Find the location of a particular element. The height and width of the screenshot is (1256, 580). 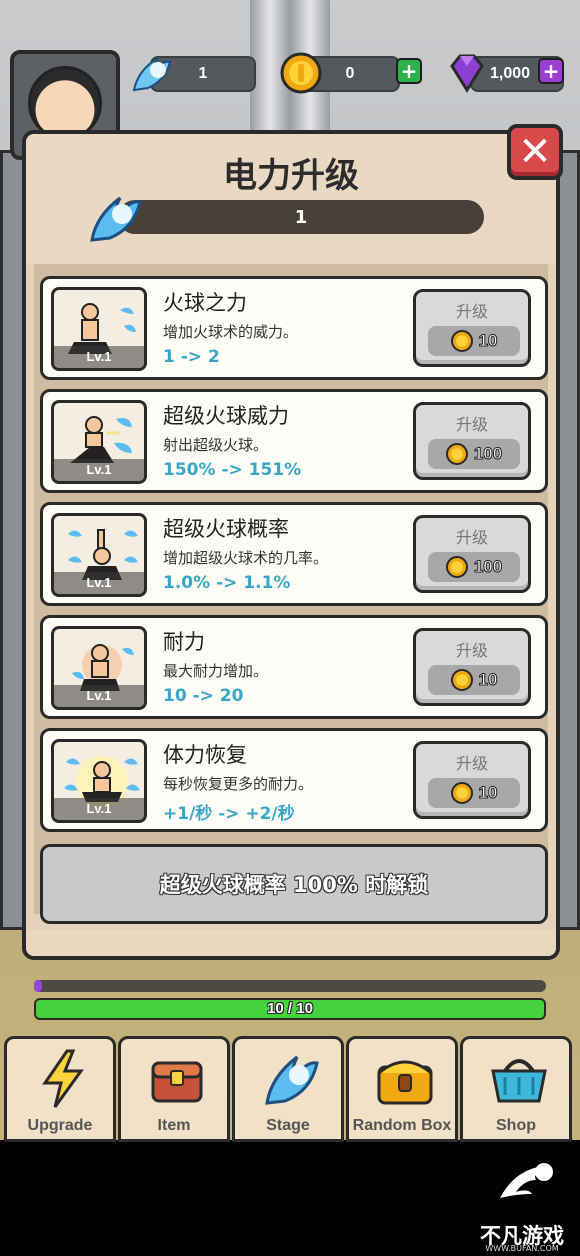

skill-name: 体力恢复 is located at coordinates (205, 755).